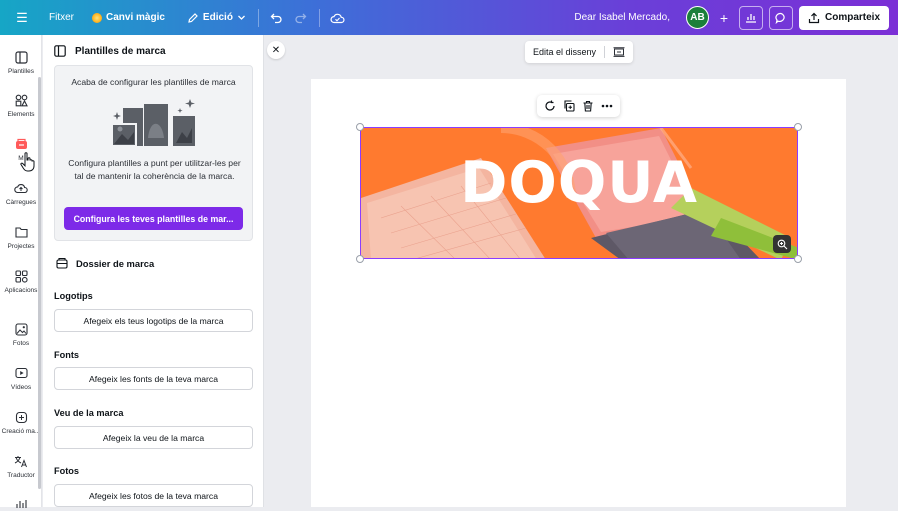 This screenshot has height=511, width=898. I want to click on file-menu-button: Fitxer, so click(61, 18).